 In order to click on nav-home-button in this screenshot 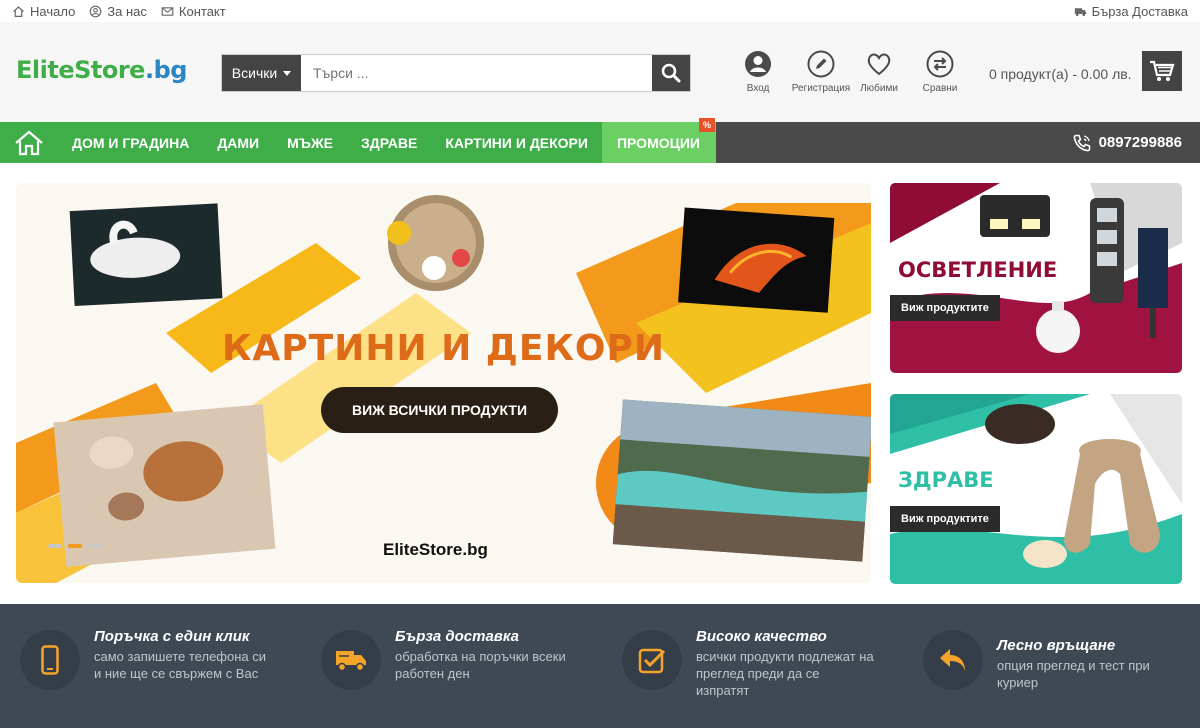, I will do `click(29, 142)`.